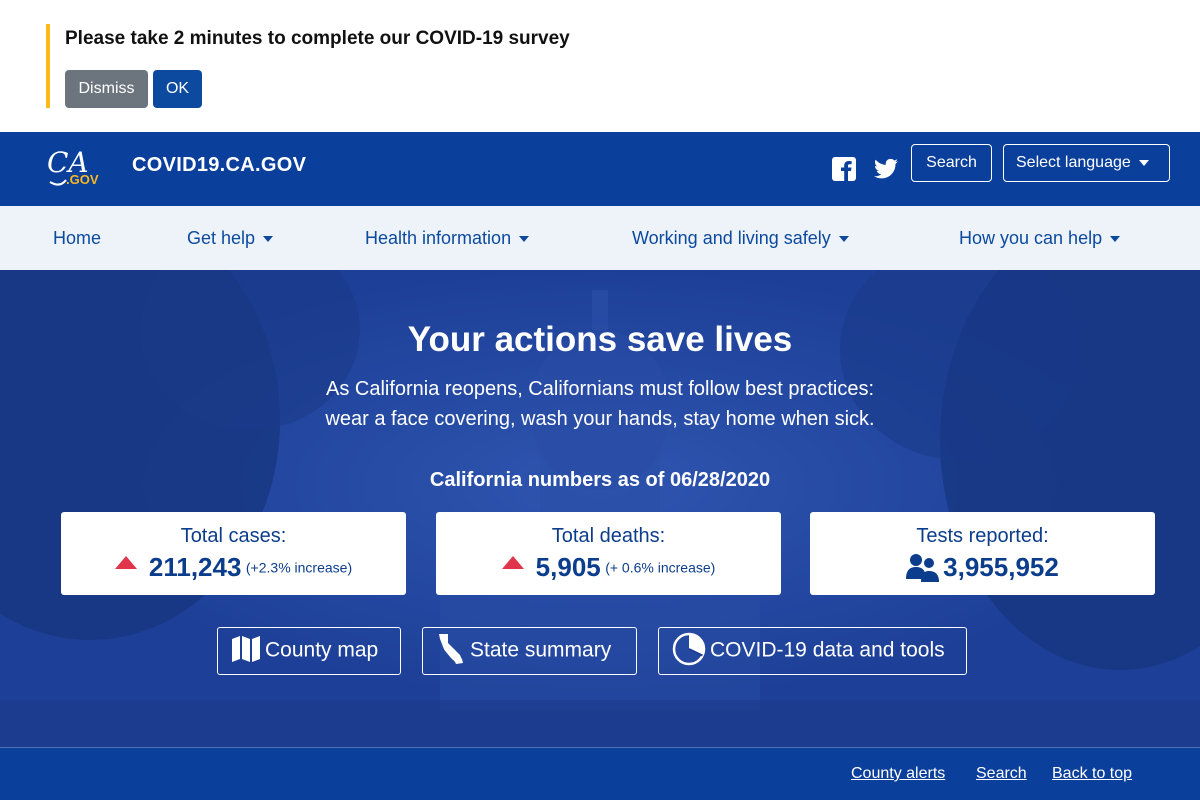 This screenshot has height=800, width=1200. I want to click on state-summary-label: State summary, so click(541, 650).